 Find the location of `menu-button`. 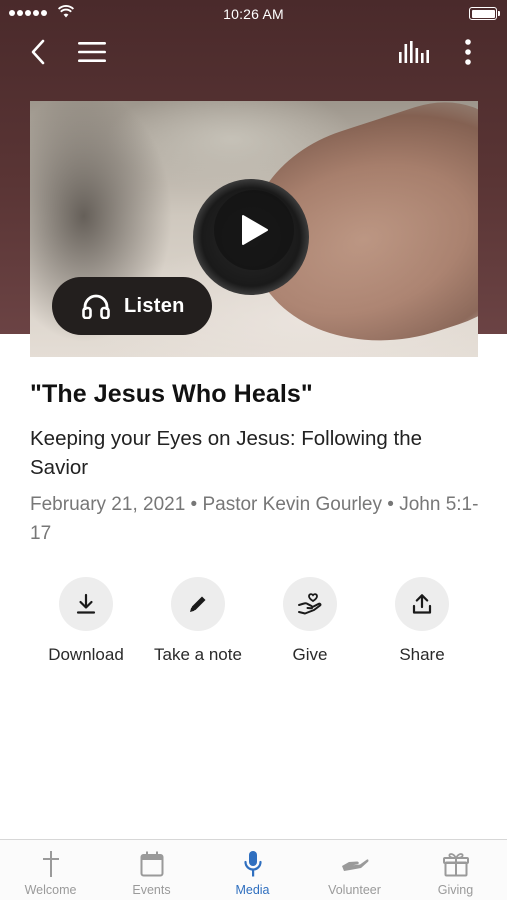

menu-button is located at coordinates (92, 52).